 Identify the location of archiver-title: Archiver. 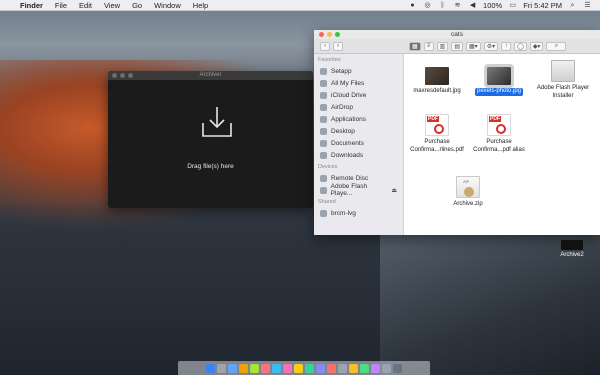
(210, 75).